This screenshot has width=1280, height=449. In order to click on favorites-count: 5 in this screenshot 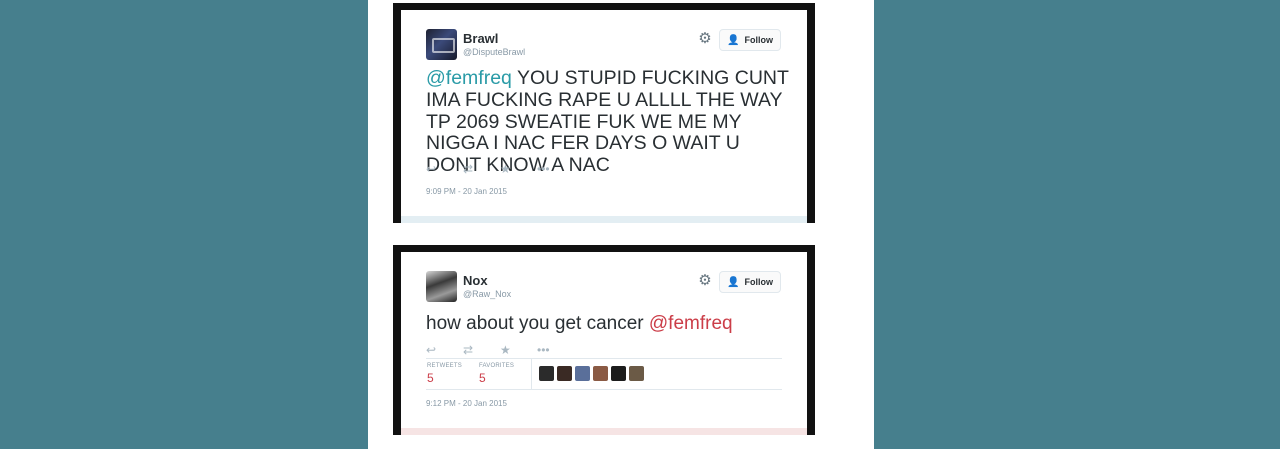, I will do `click(482, 378)`.